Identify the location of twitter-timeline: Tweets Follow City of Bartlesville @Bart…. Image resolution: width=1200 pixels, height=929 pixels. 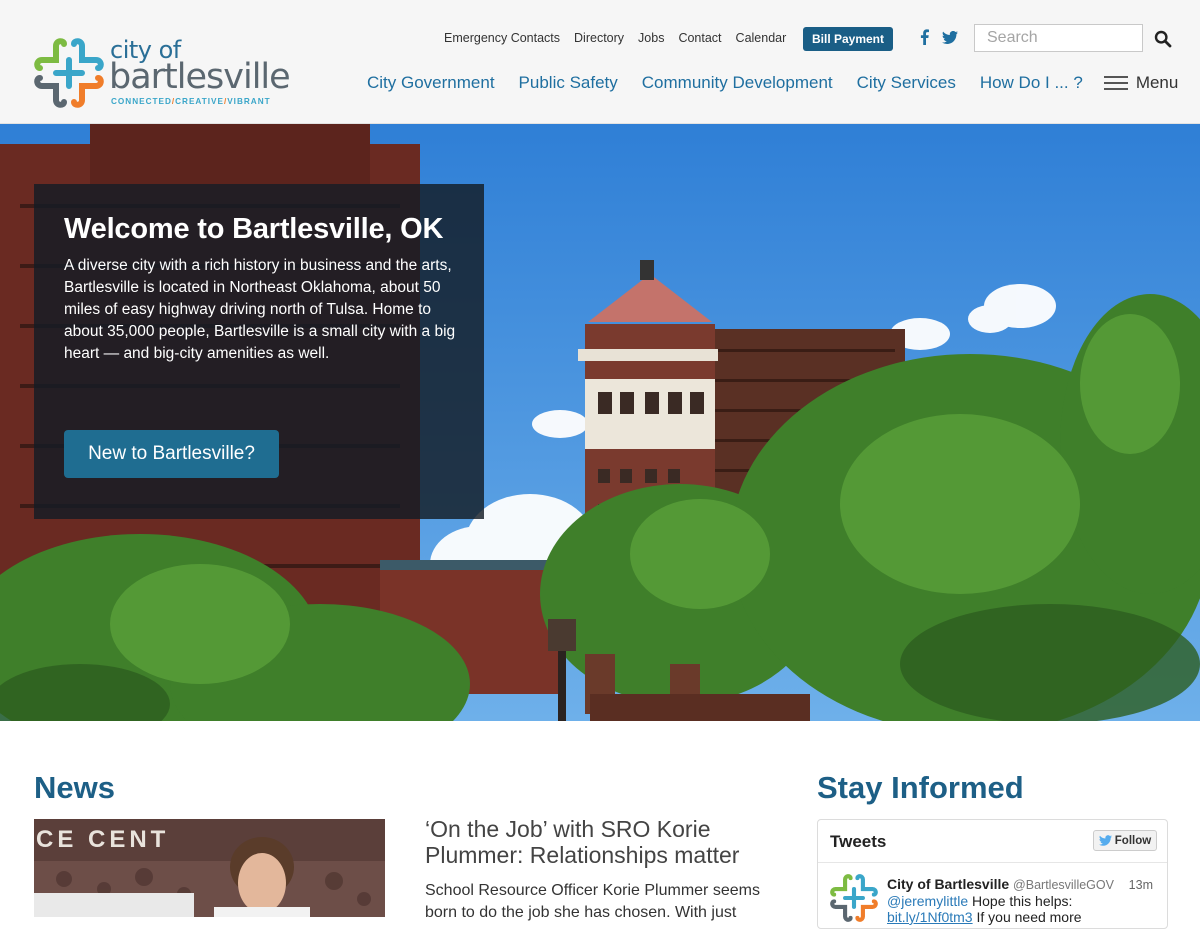
(992, 874).